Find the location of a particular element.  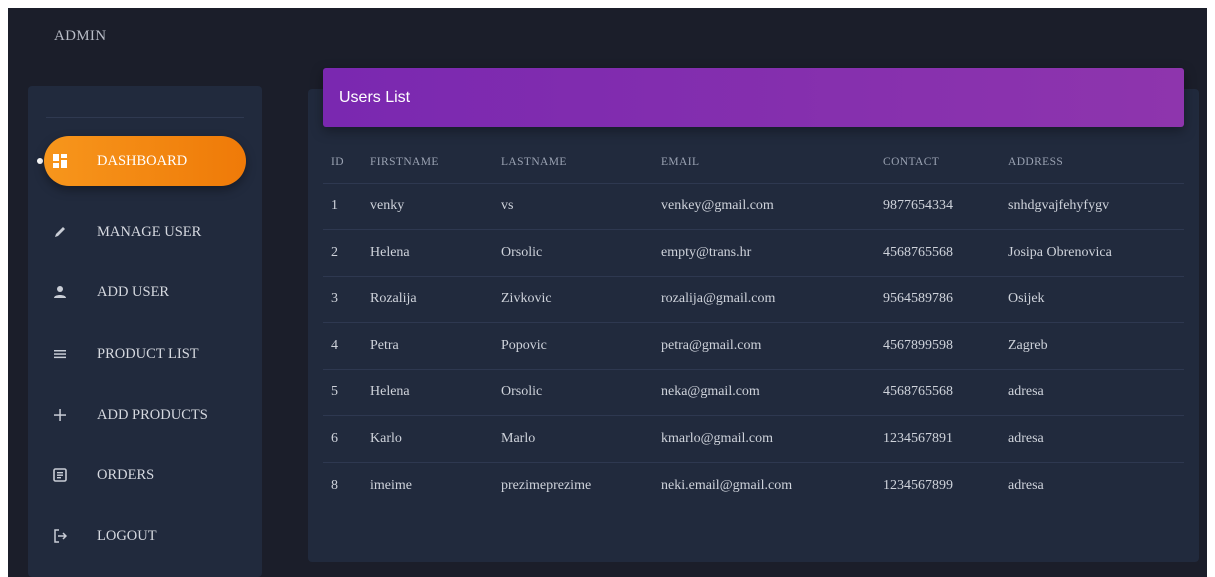

sidebar-item-dashboard: DASHBOARD is located at coordinates (145, 161).